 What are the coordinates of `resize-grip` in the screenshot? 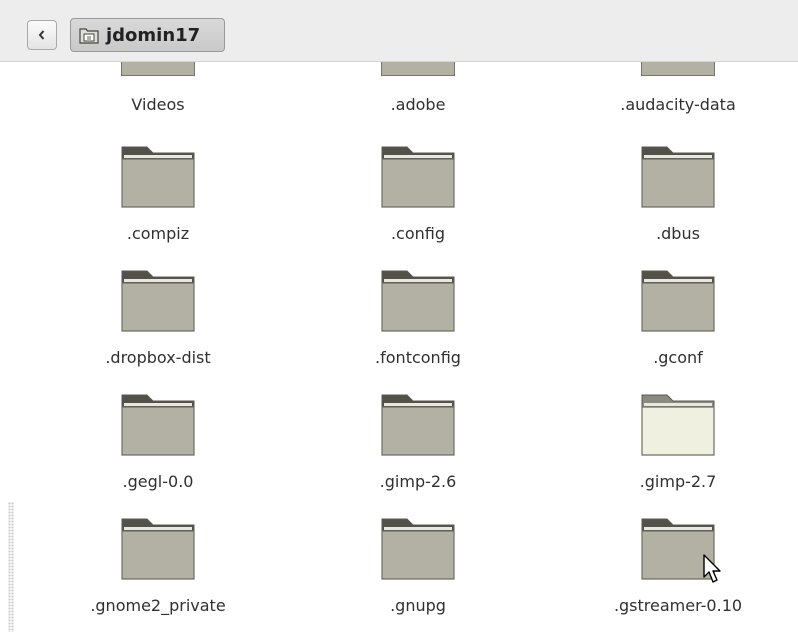 It's located at (11, 567).